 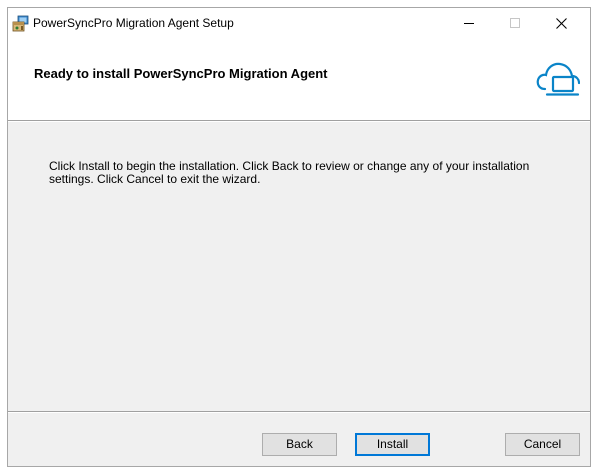 I want to click on close-icon, so click(x=561, y=23).